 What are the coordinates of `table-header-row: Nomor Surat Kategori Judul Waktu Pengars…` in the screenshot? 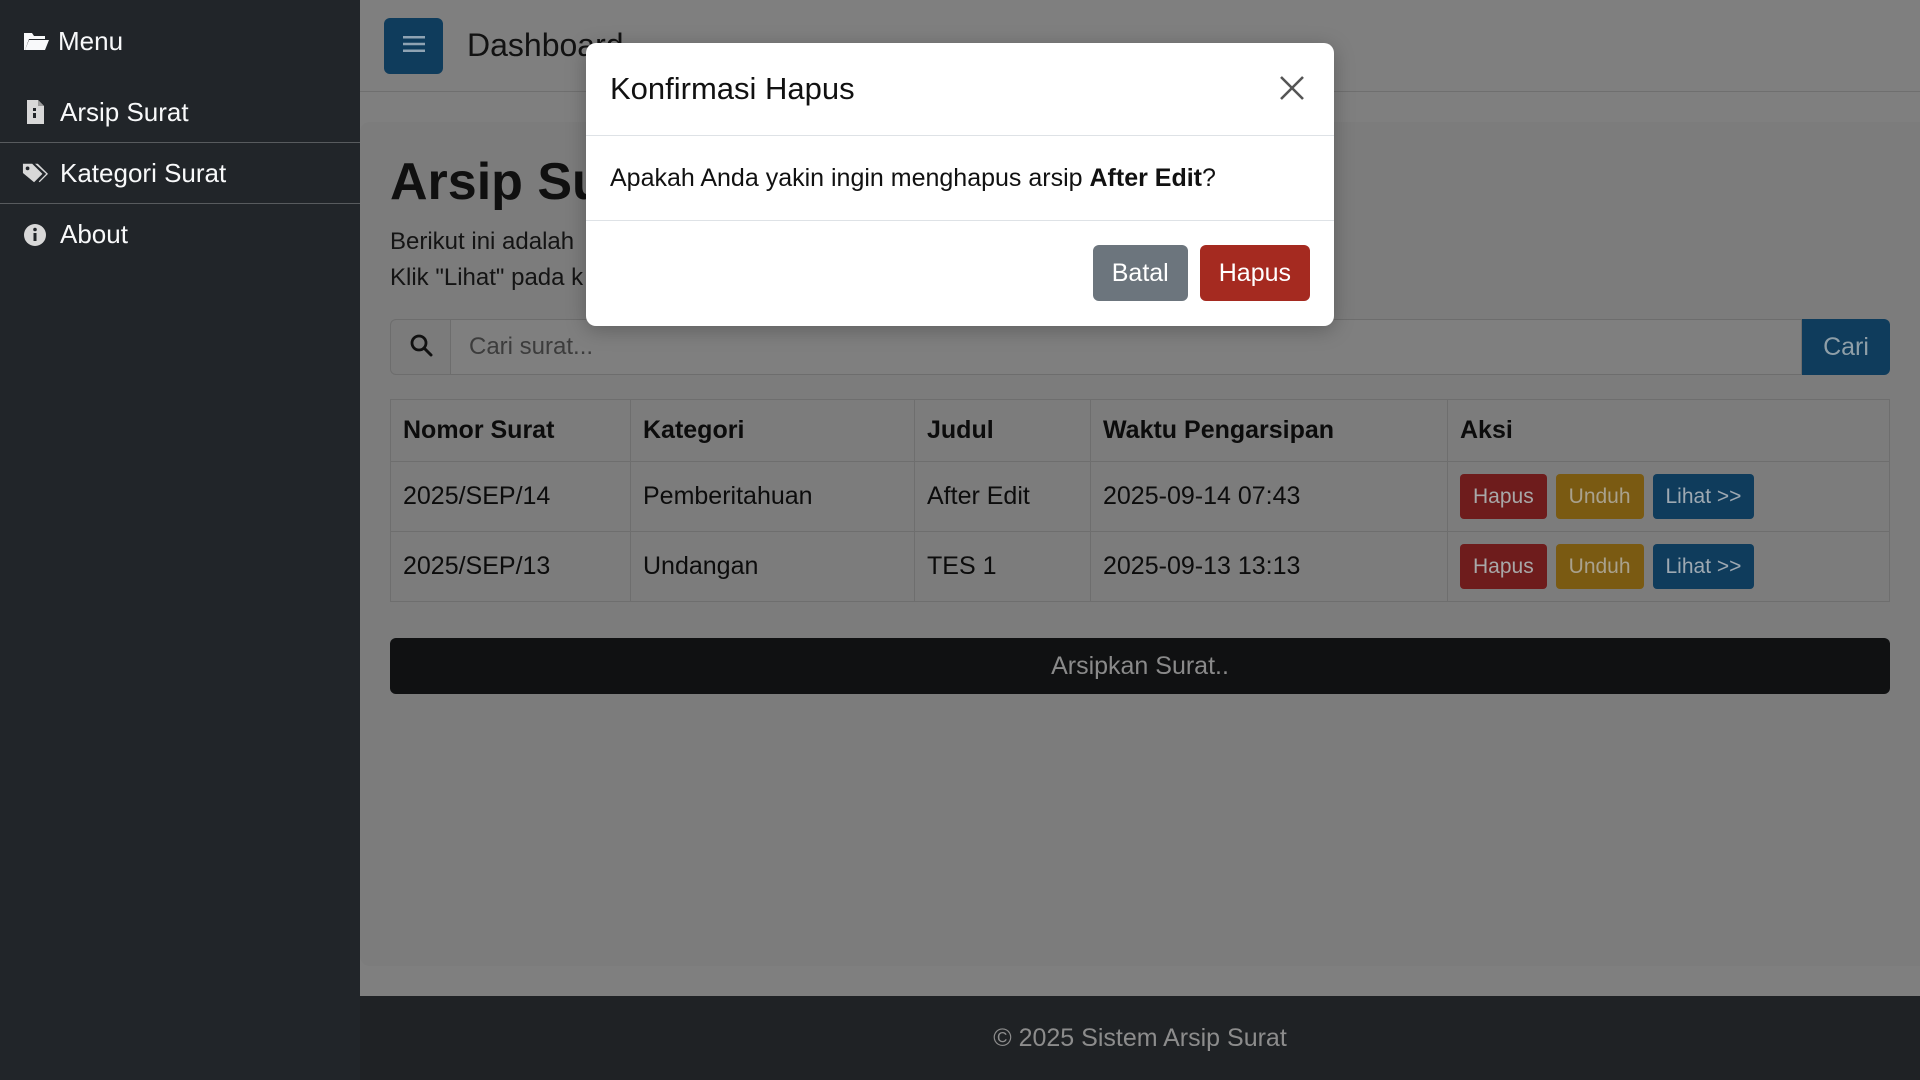 It's located at (1140, 430).